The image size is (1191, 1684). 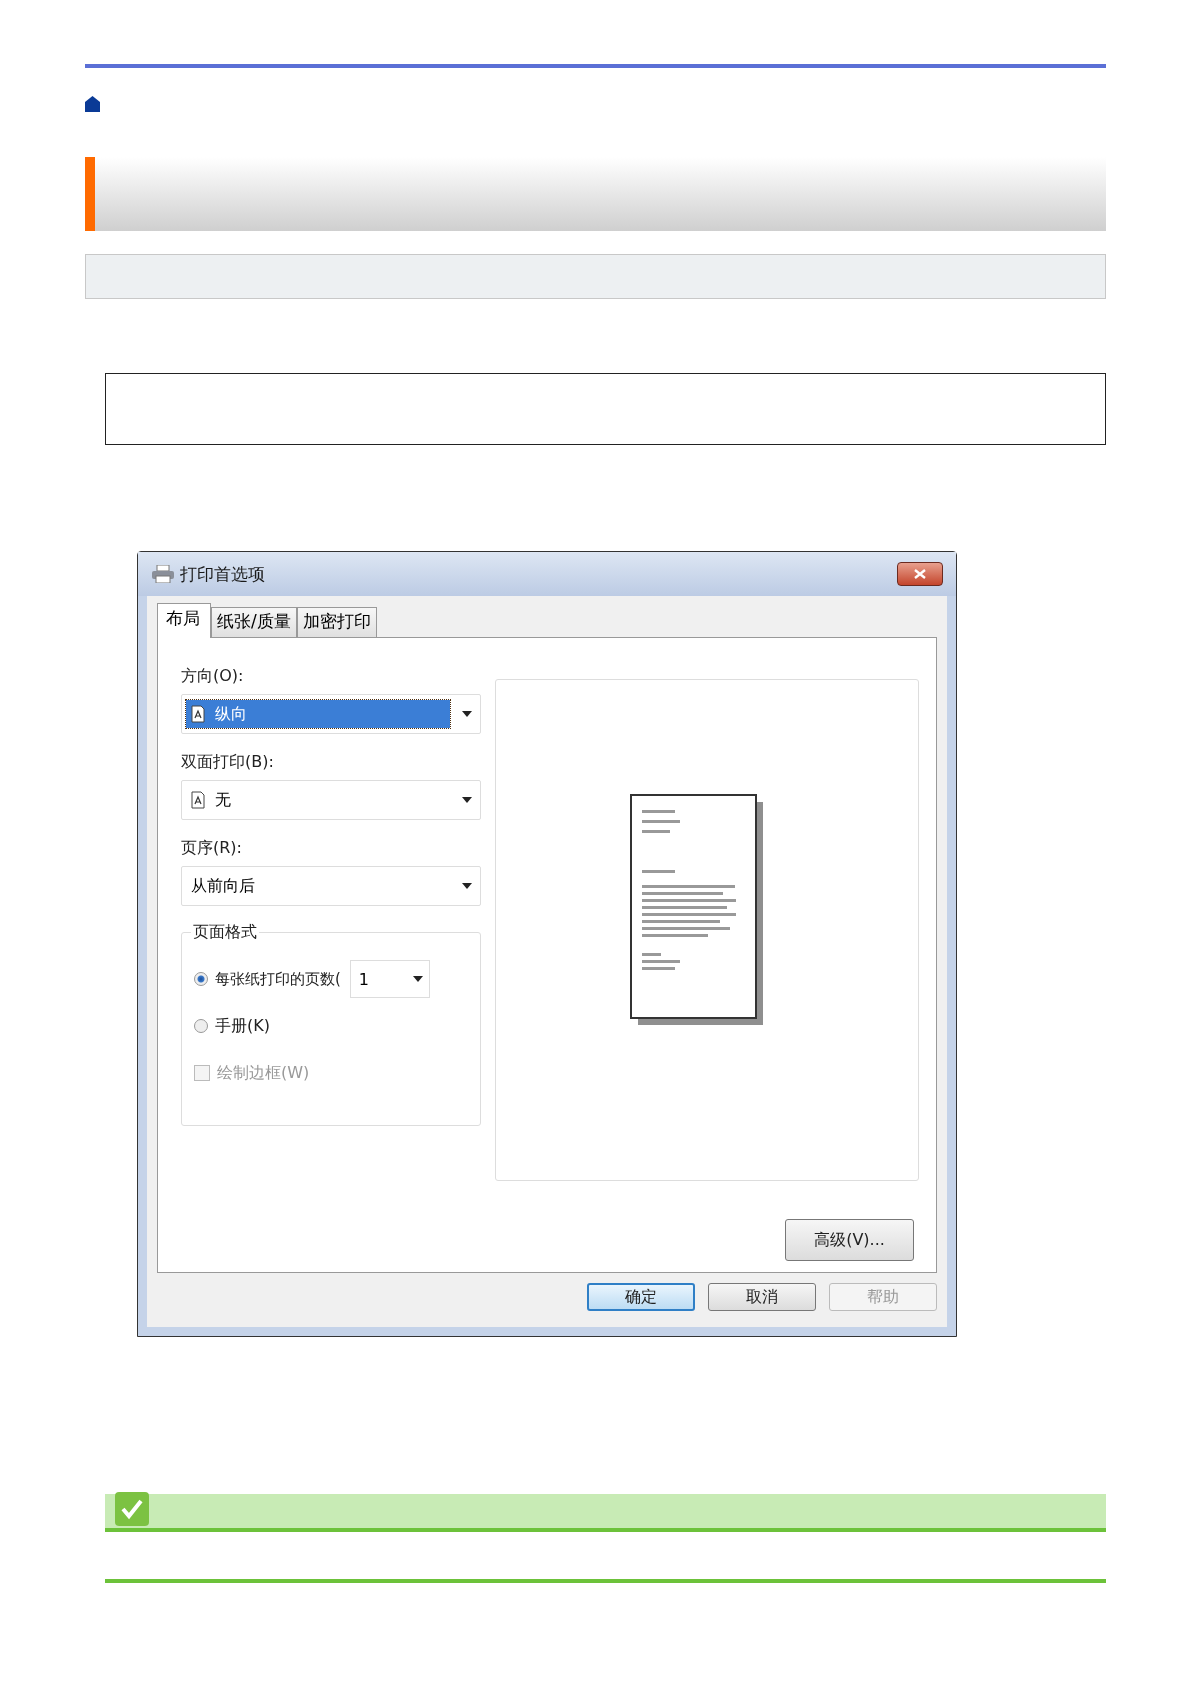 What do you see at coordinates (223, 886) in the screenshot?
I see `dropdown-value: 从前向后` at bounding box center [223, 886].